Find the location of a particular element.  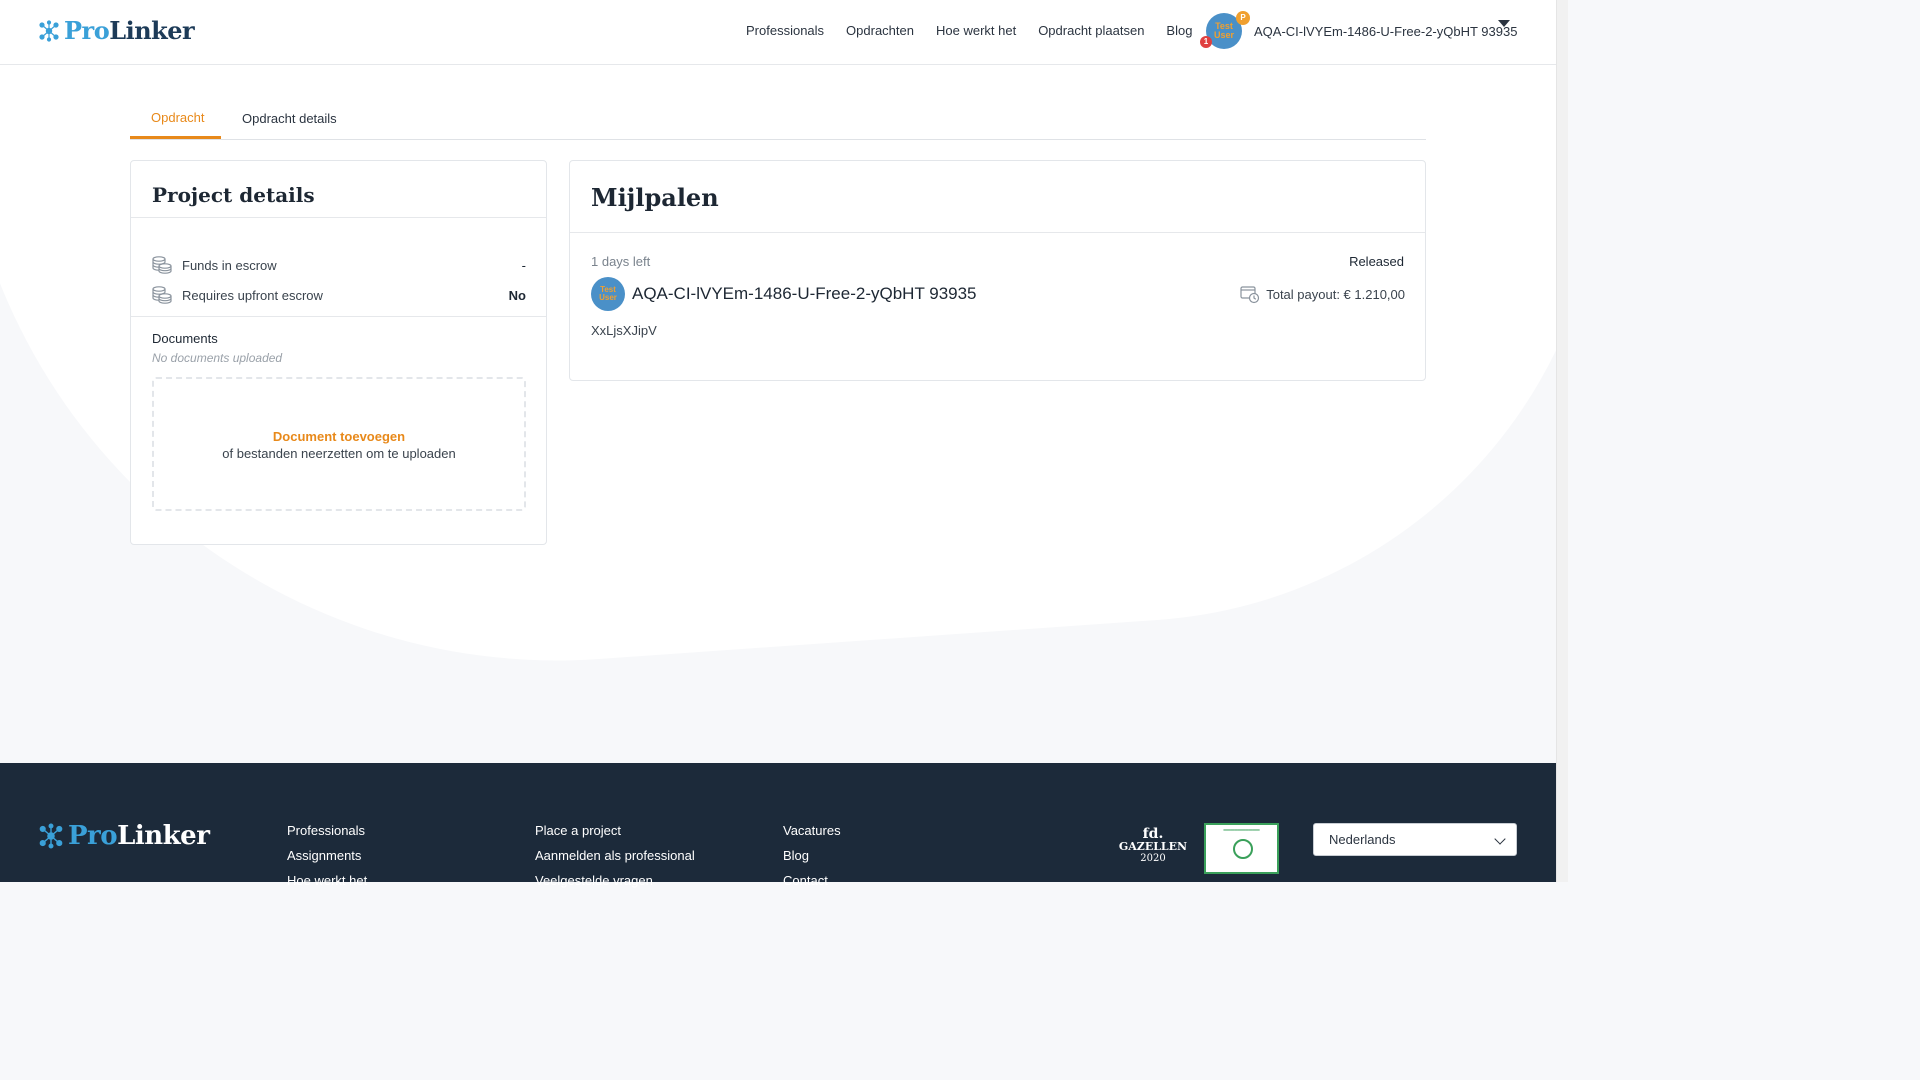

footer-column-1: Professionals Assignments Hoe werkt het is located at coordinates (327, 860).